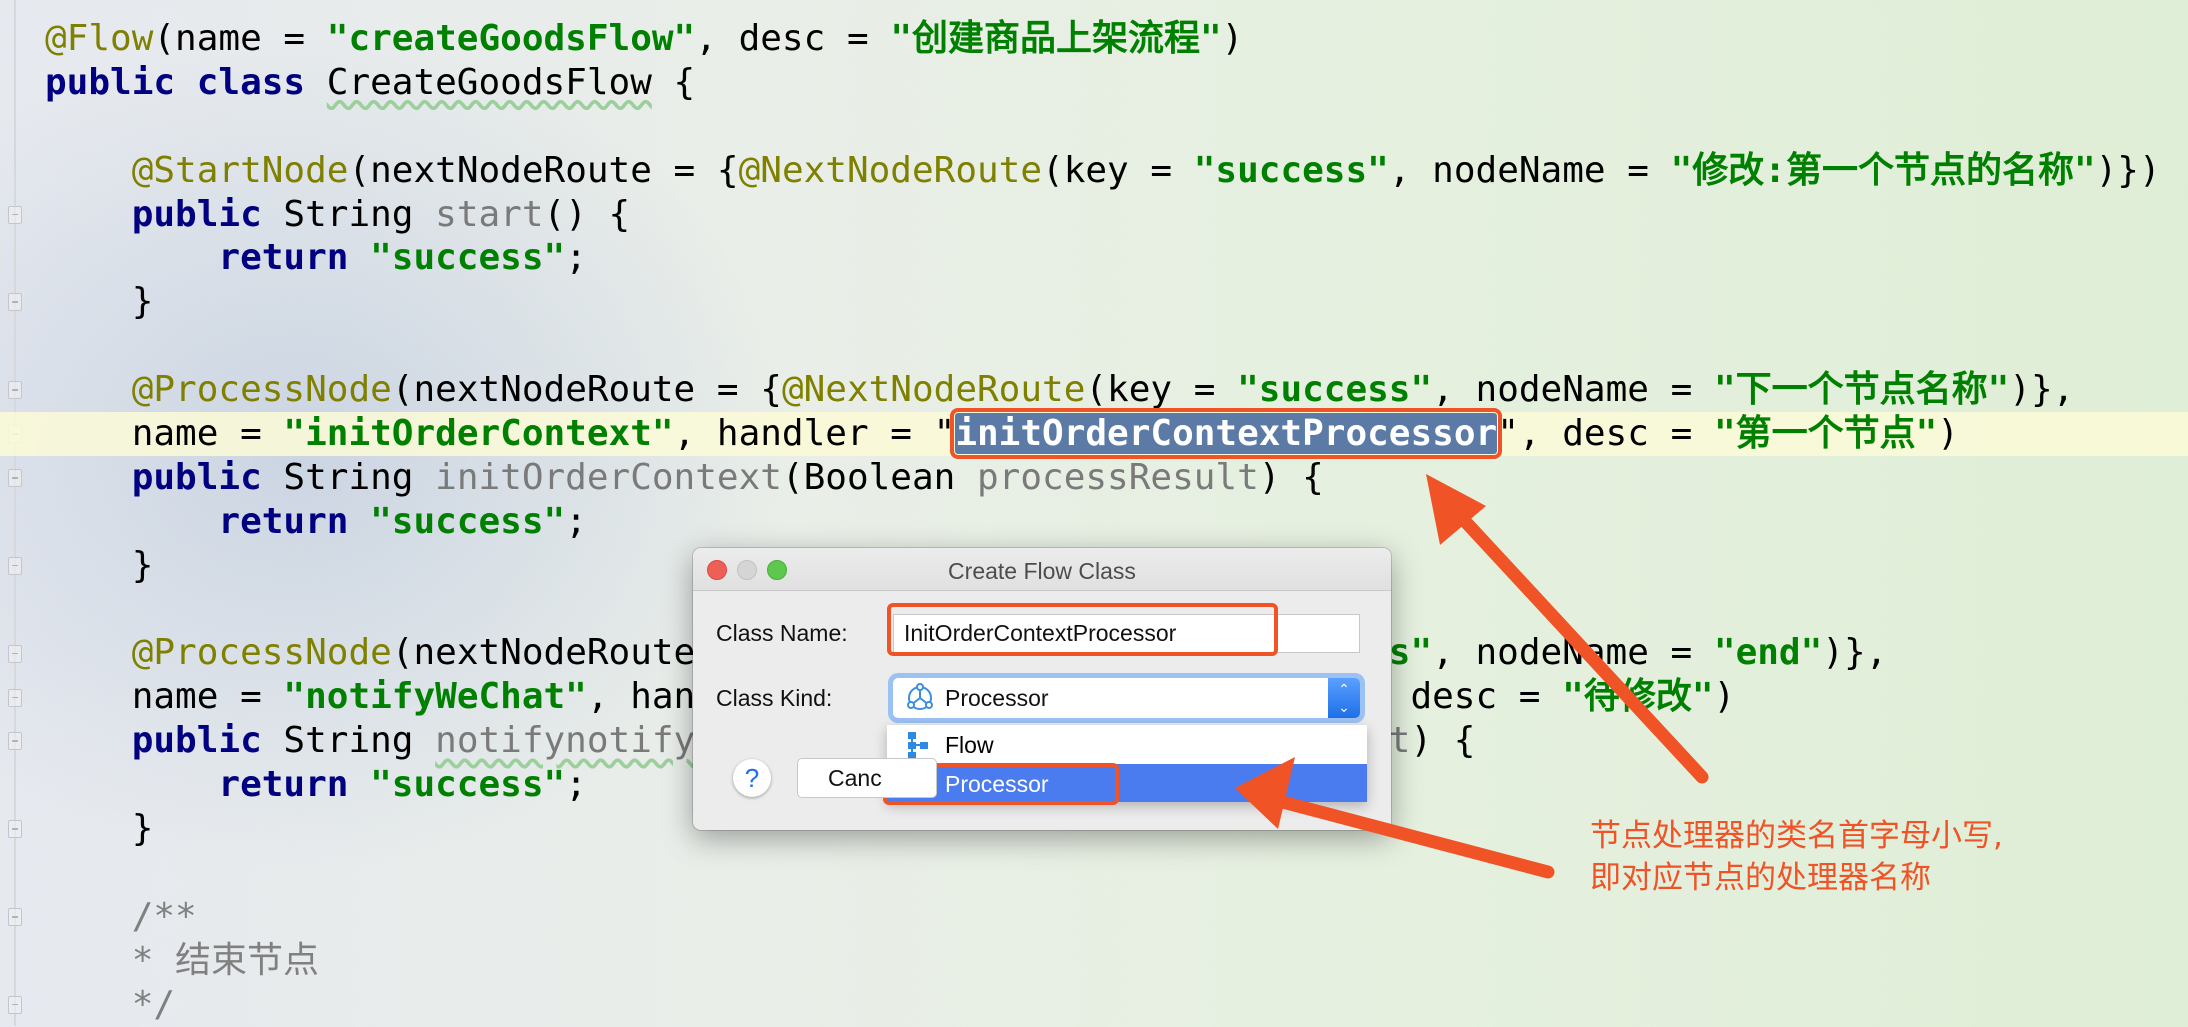 This screenshot has height=1027, width=2188. What do you see at coordinates (774, 698) in the screenshot?
I see `class-kind-label: Class Kind:` at bounding box center [774, 698].